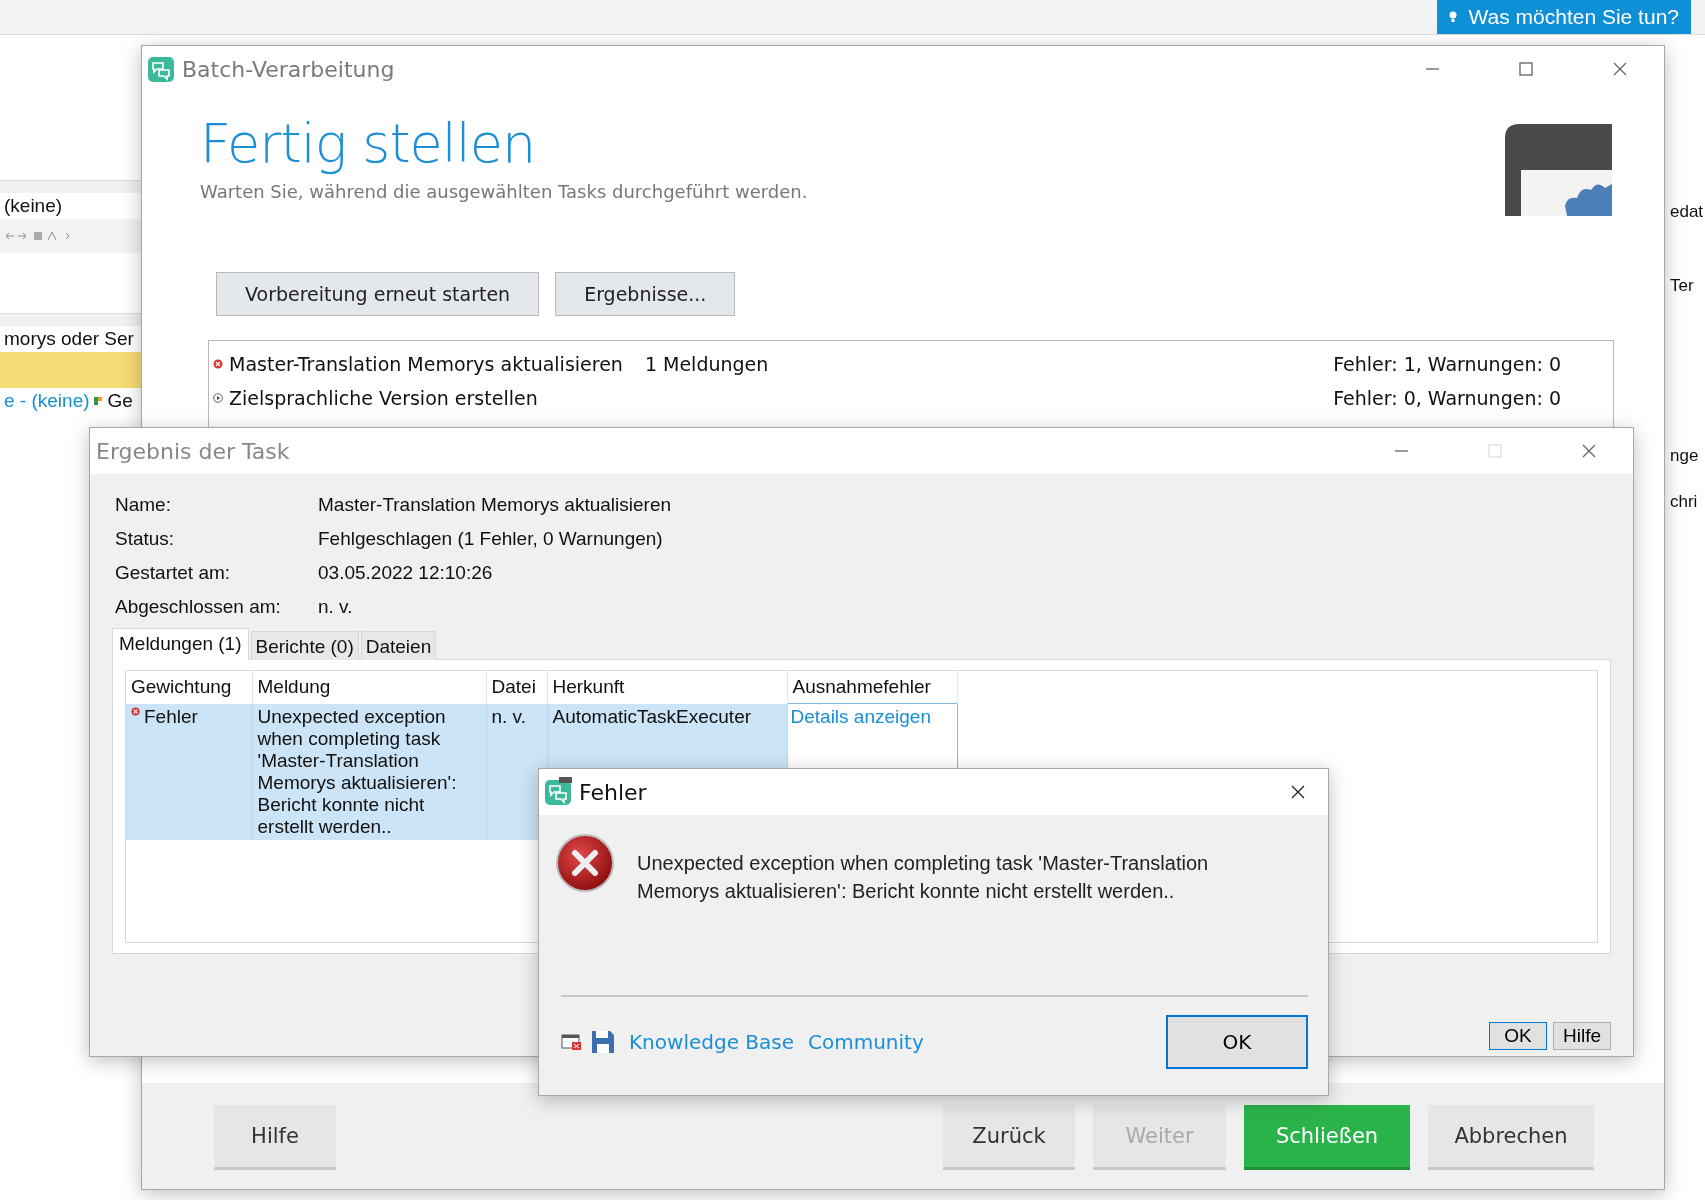 This screenshot has height=1200, width=1705. I want to click on save-icon, so click(603, 1042).